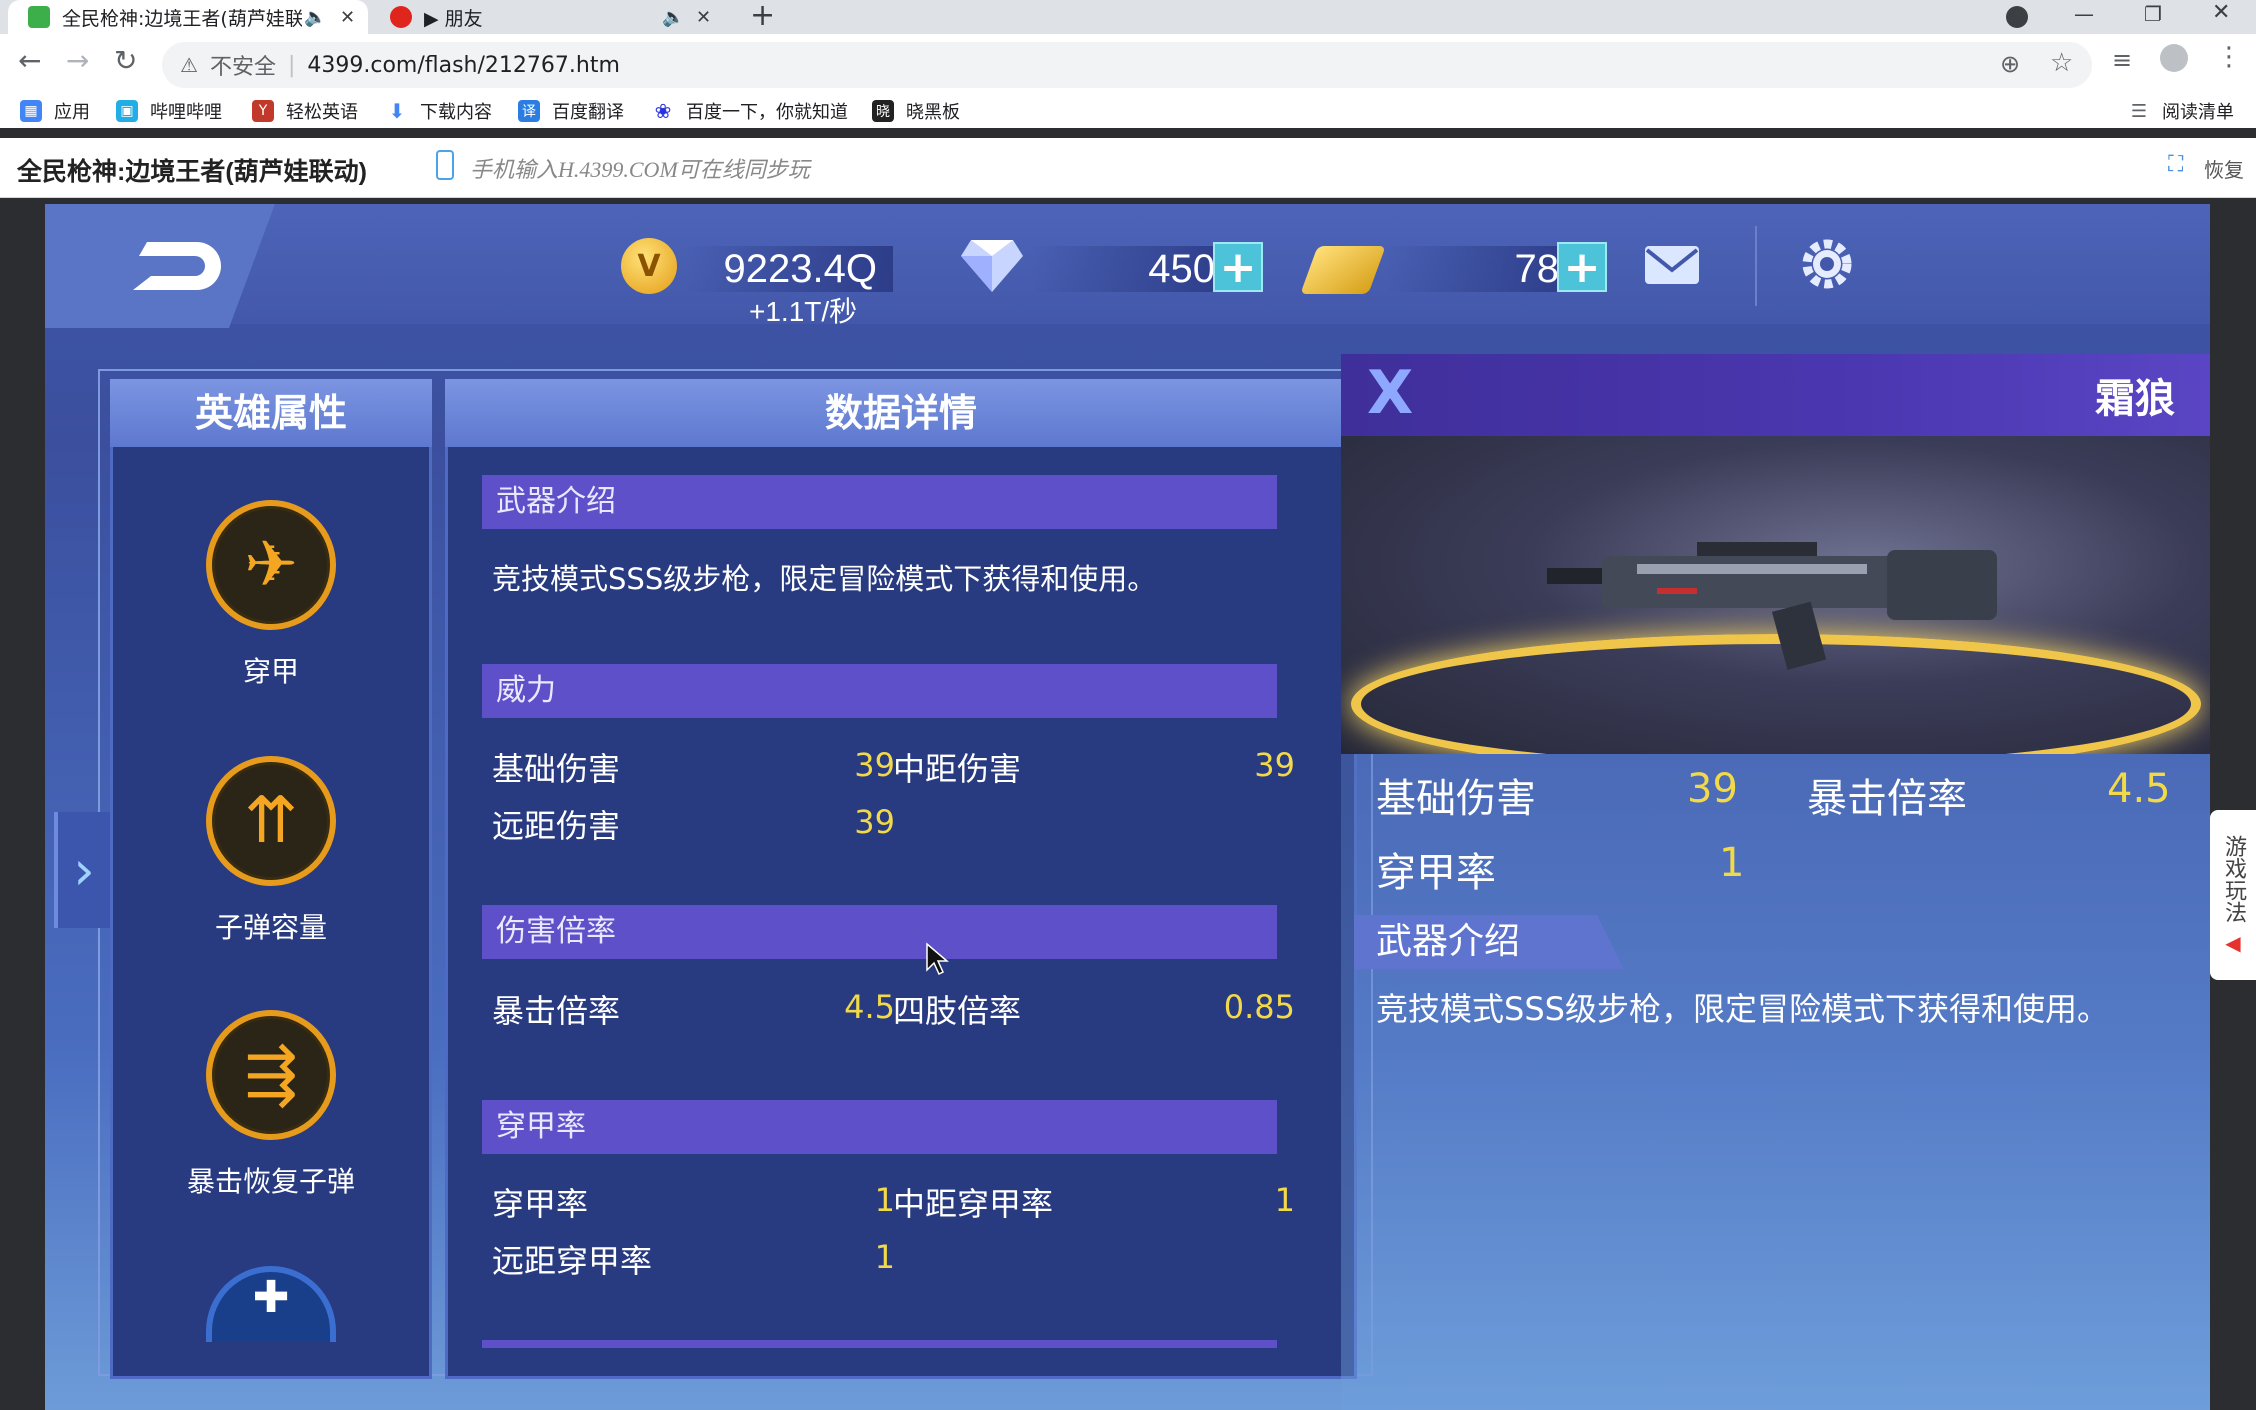  I want to click on reload-icon: ↻, so click(125, 60).